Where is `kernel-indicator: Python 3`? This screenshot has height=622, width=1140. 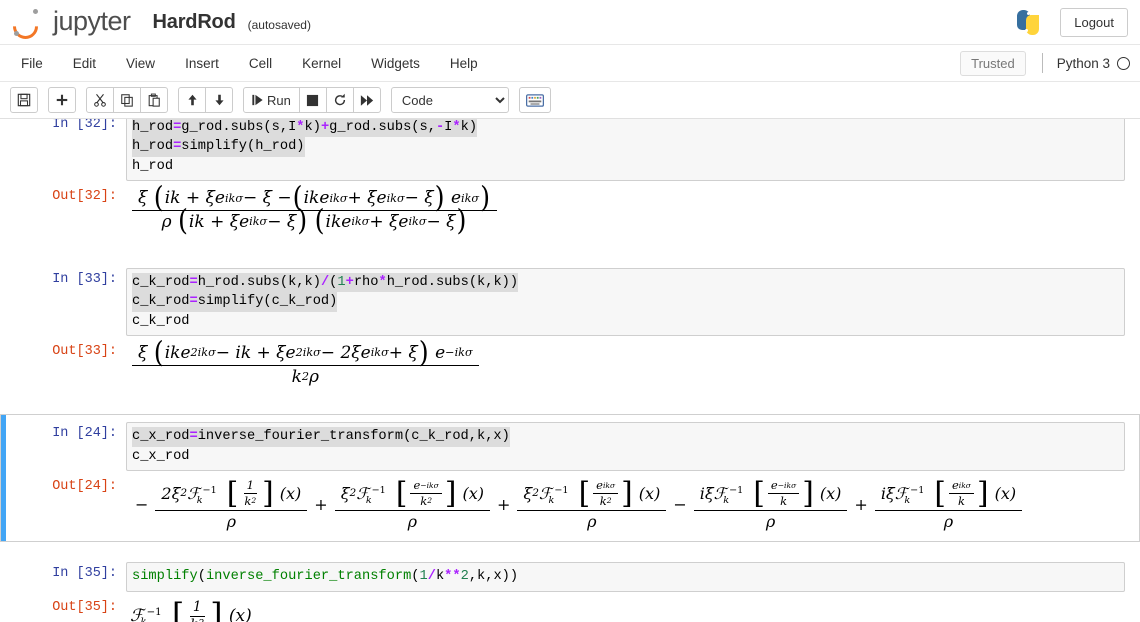
kernel-indicator: Python 3 is located at coordinates (1090, 63).